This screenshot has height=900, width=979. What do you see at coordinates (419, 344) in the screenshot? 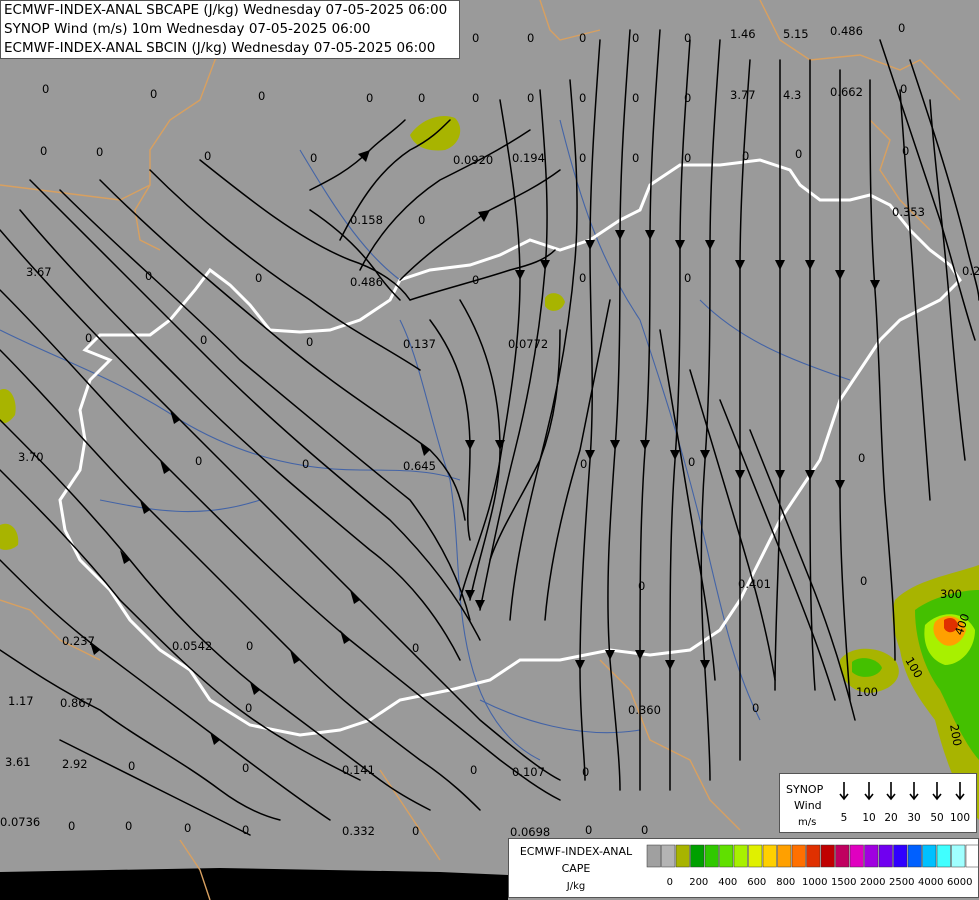
I see `value-label: 0.137` at bounding box center [419, 344].